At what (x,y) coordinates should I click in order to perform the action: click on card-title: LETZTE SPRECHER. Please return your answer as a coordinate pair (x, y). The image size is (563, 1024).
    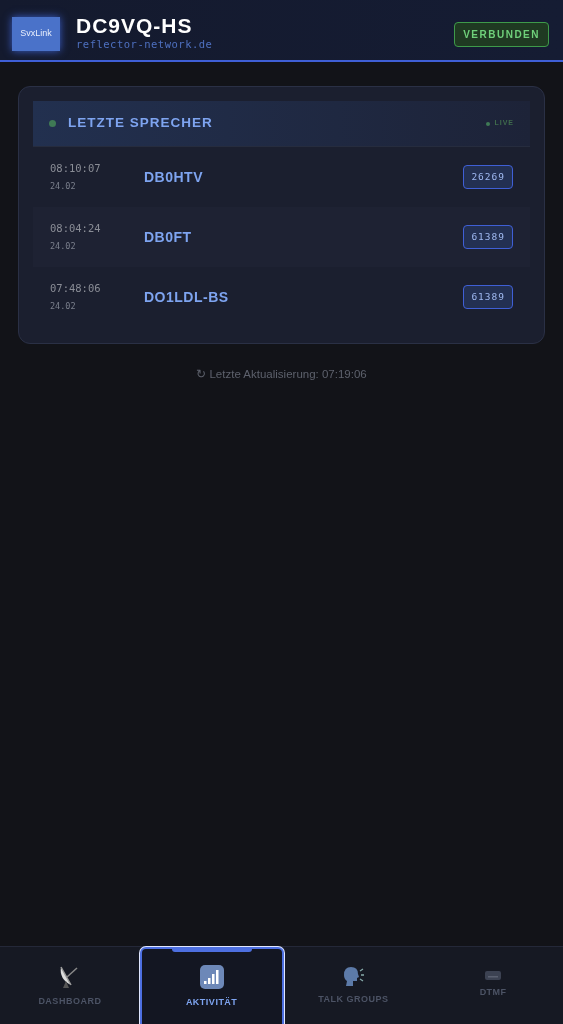
    Looking at the image, I should click on (141, 123).